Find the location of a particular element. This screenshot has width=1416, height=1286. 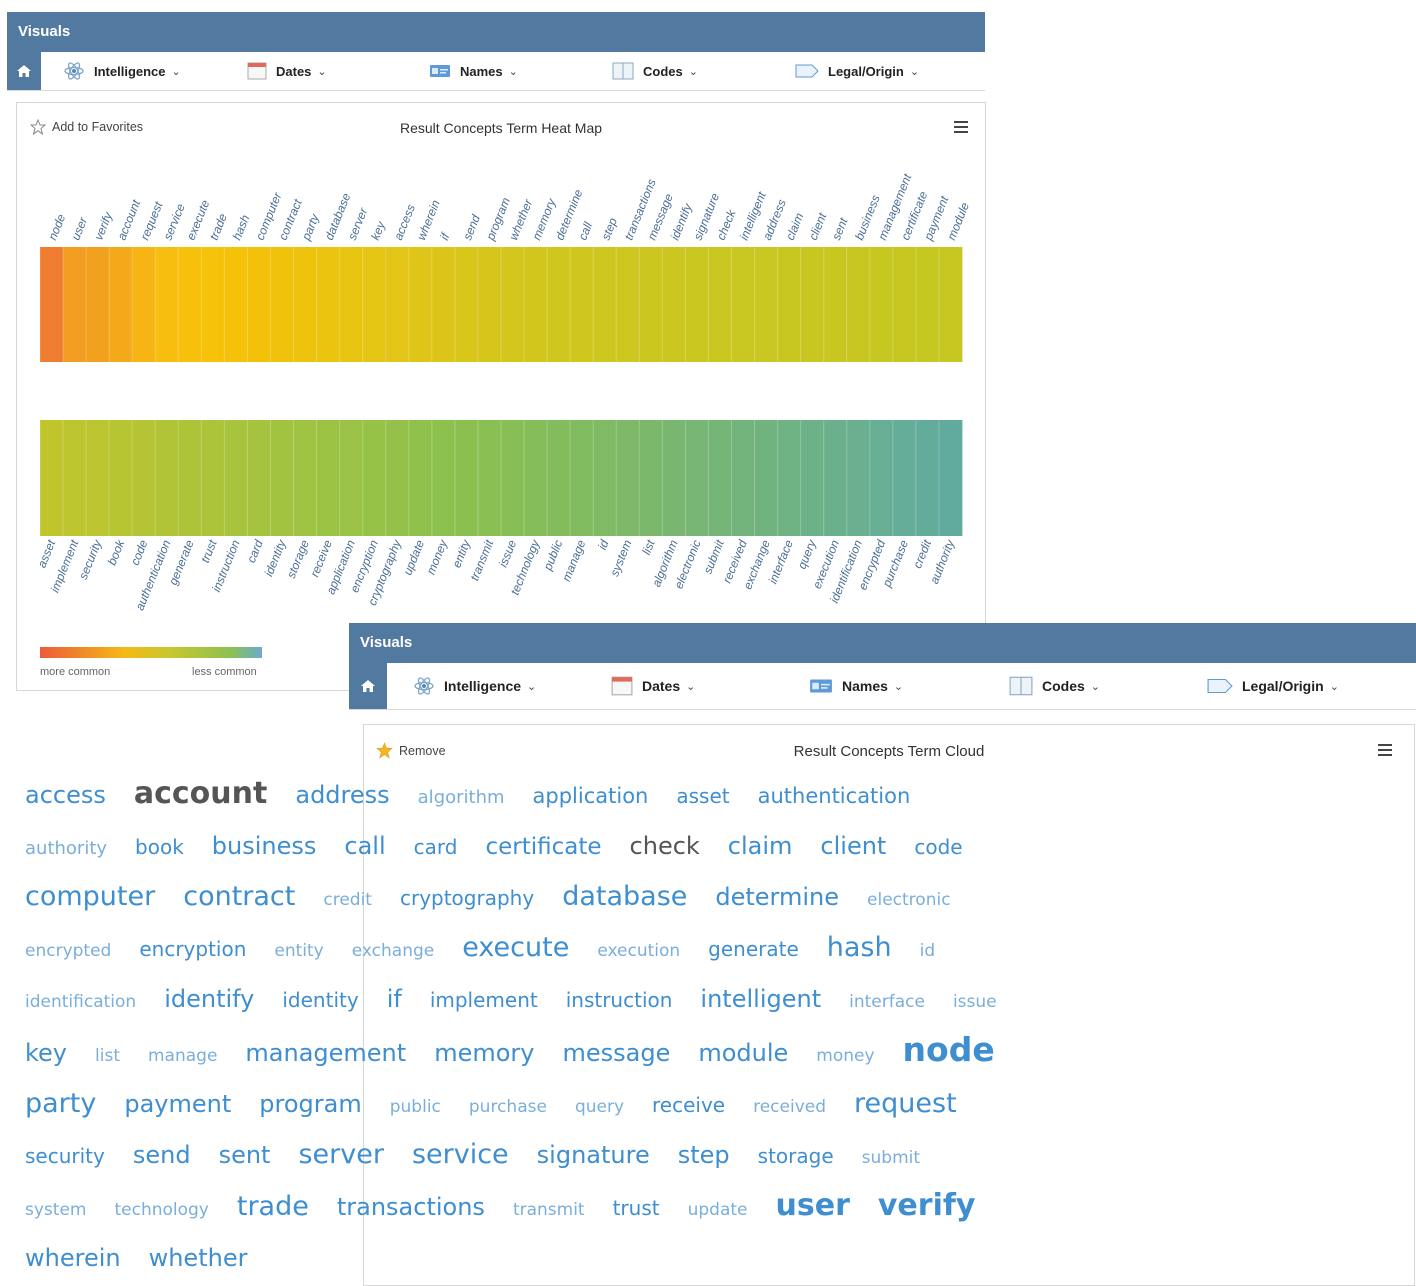

cloud-term: determine is located at coordinates (777, 897).